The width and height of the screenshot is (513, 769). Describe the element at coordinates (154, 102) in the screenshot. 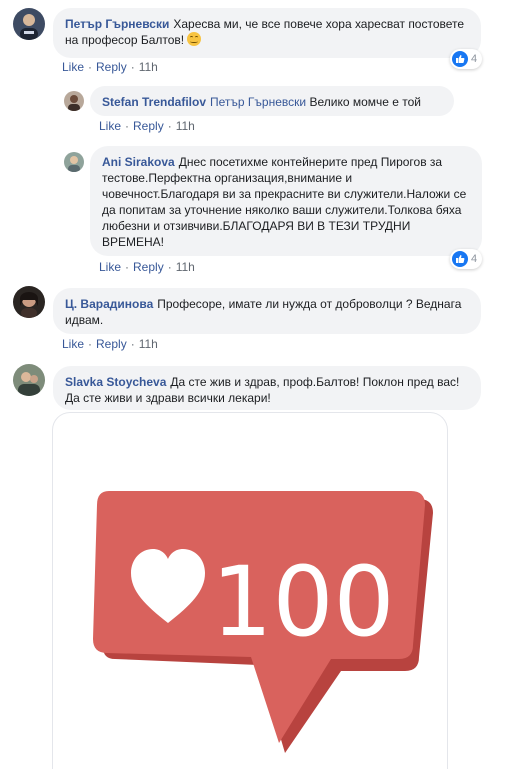

I see `comment-author: Stefan Trendafilov` at that location.